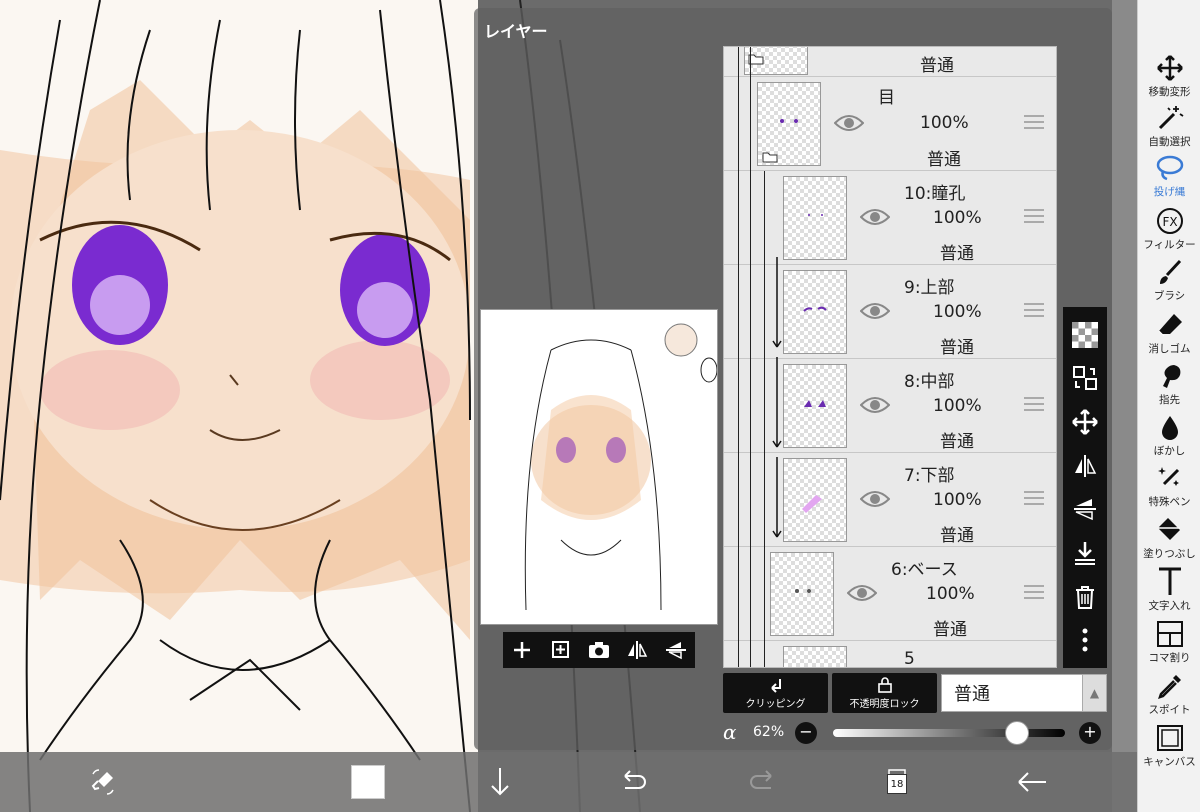 The height and width of the screenshot is (812, 1200). Describe the element at coordinates (1169, 642) in the screenshot. I see `tool-frame-divider: コマ割り` at that location.